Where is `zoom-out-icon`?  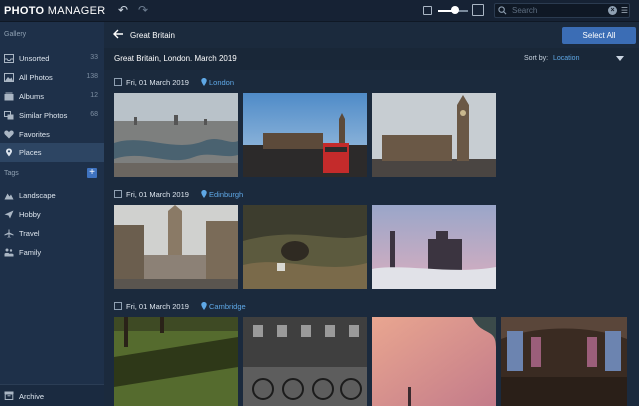
zoom-out-icon is located at coordinates (427, 10).